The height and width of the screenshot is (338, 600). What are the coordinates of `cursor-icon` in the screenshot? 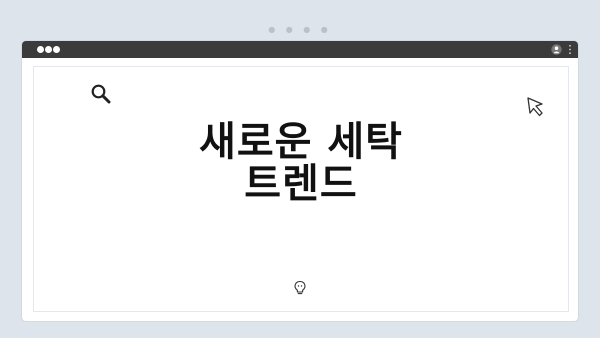 It's located at (535, 107).